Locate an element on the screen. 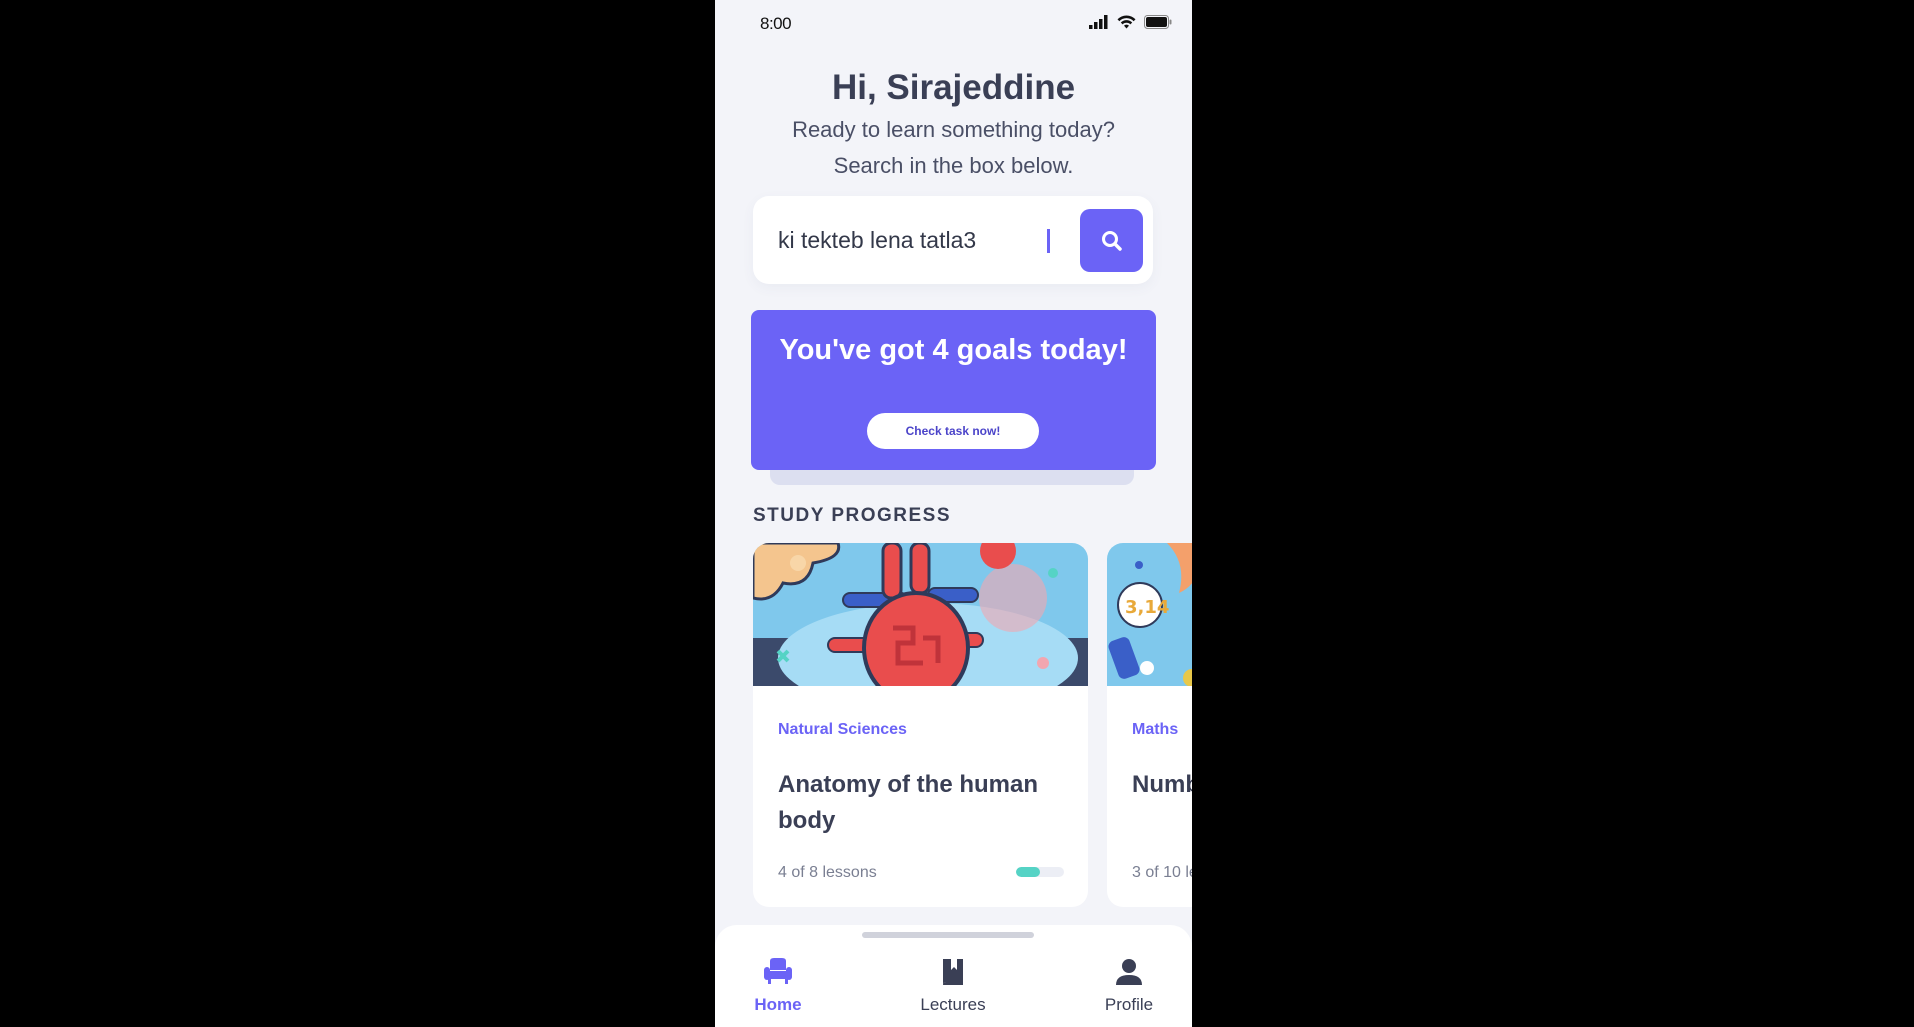  course-progress-fill is located at coordinates (1028, 872).